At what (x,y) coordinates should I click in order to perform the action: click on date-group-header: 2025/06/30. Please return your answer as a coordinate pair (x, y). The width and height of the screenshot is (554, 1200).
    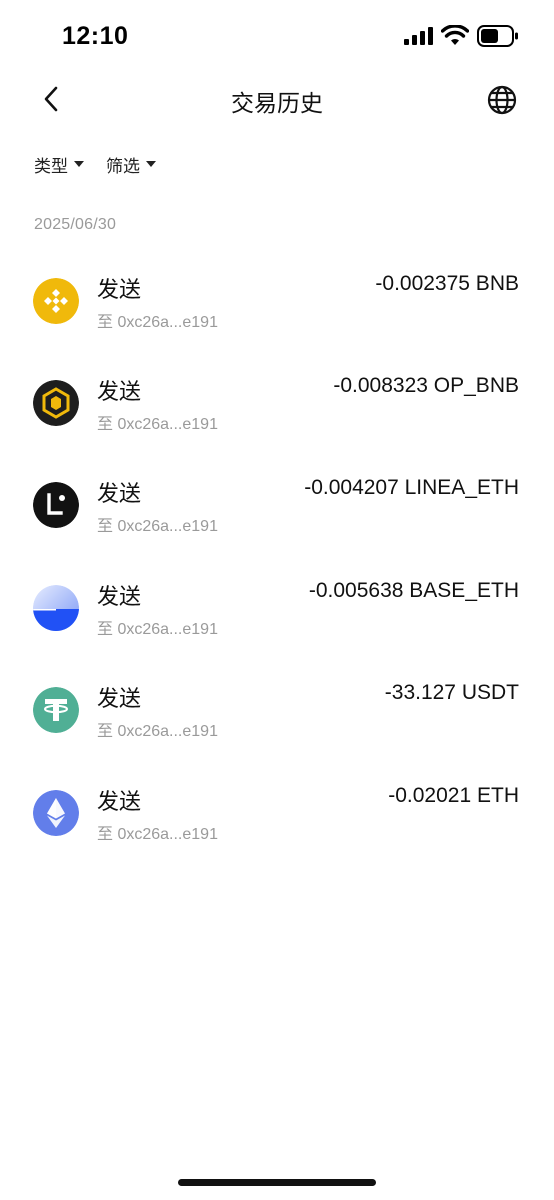
    Looking at the image, I should click on (75, 224).